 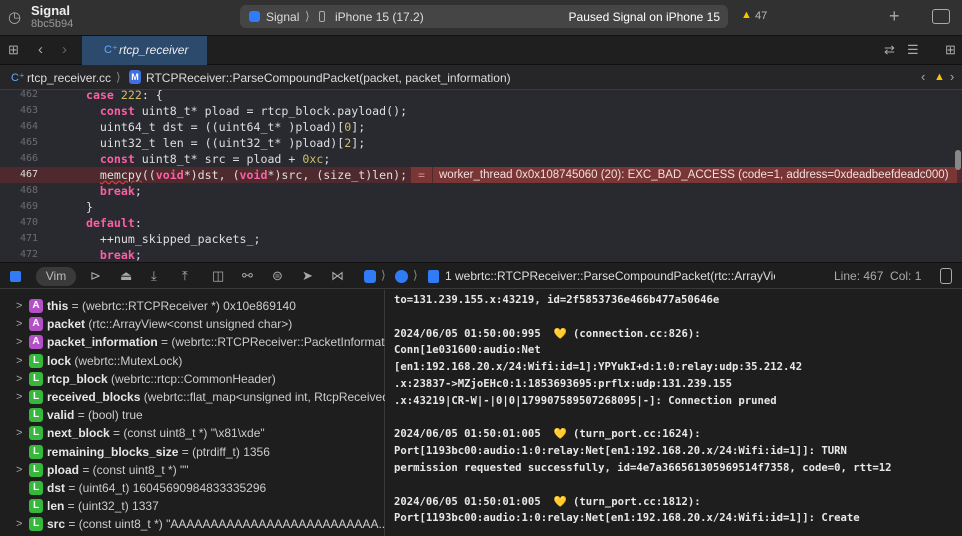 What do you see at coordinates (192, 361) in the screenshot?
I see `variable-row: > Llock (webrtc::MutexLock)` at bounding box center [192, 361].